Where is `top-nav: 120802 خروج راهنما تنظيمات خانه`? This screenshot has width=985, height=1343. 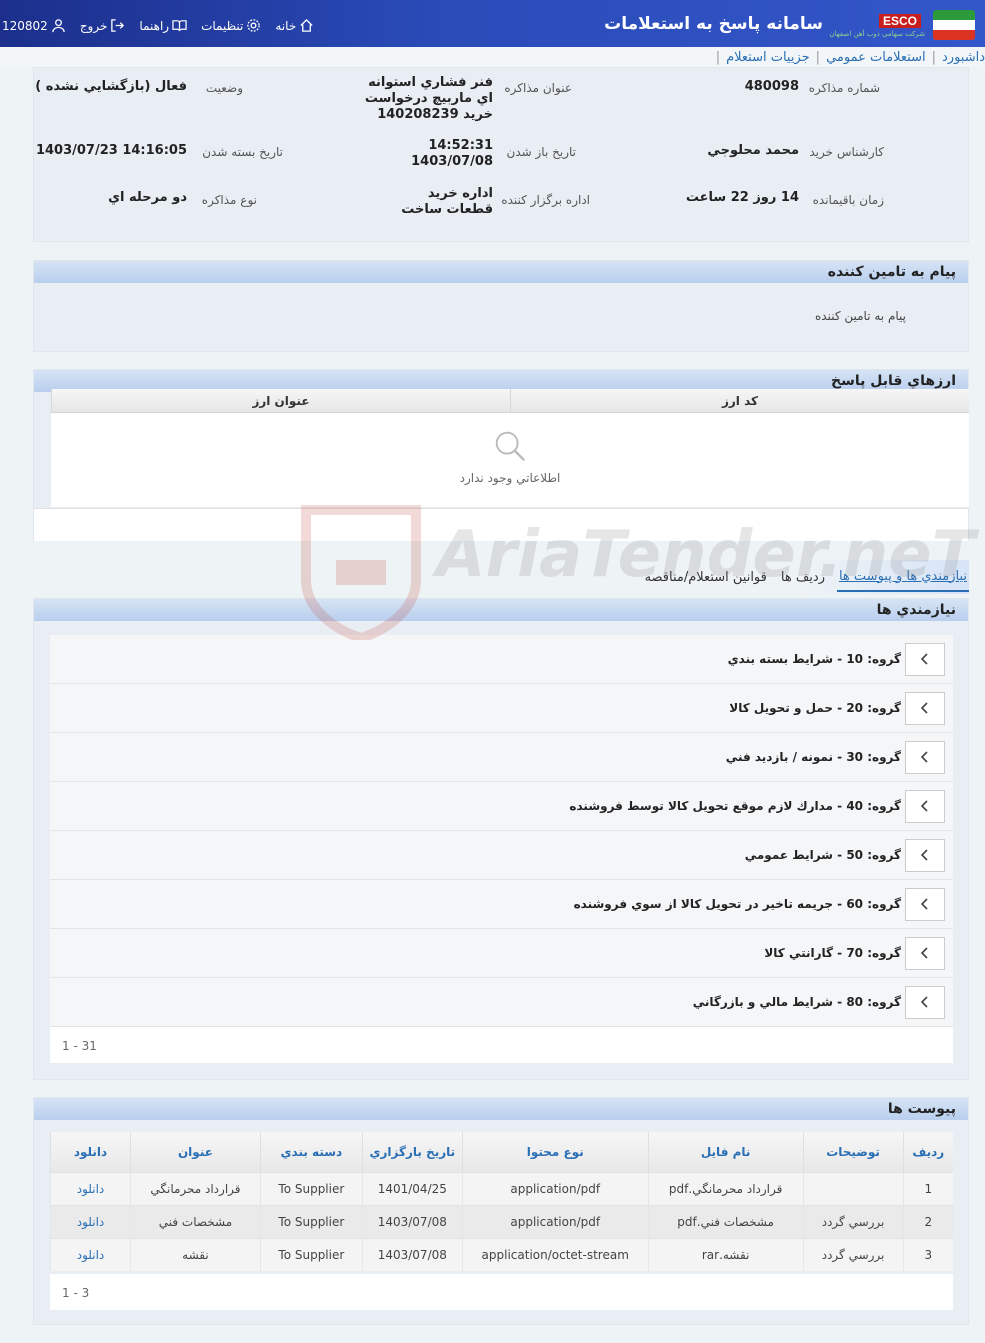 top-nav: 120802 خروج راهنما تنظيمات خانه is located at coordinates (158, 25).